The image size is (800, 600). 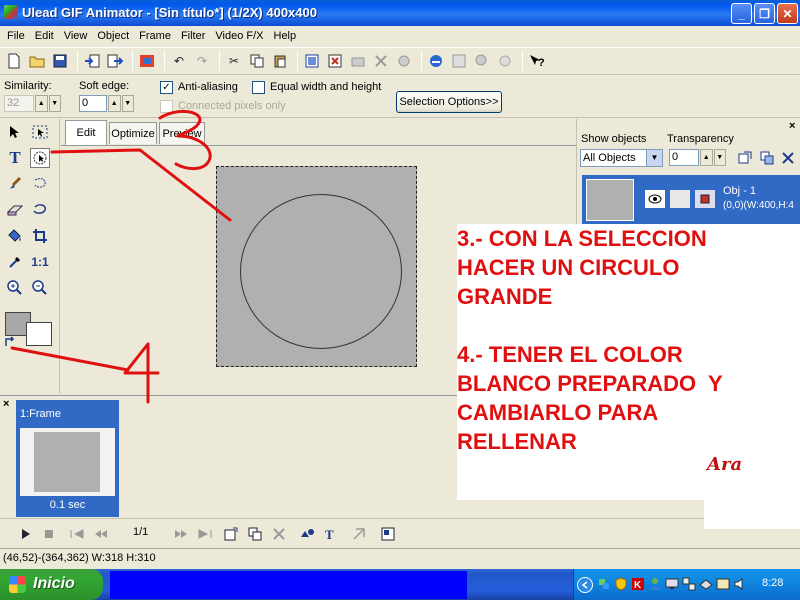 I want to click on pick-tool-icon, so click(x=15, y=132).